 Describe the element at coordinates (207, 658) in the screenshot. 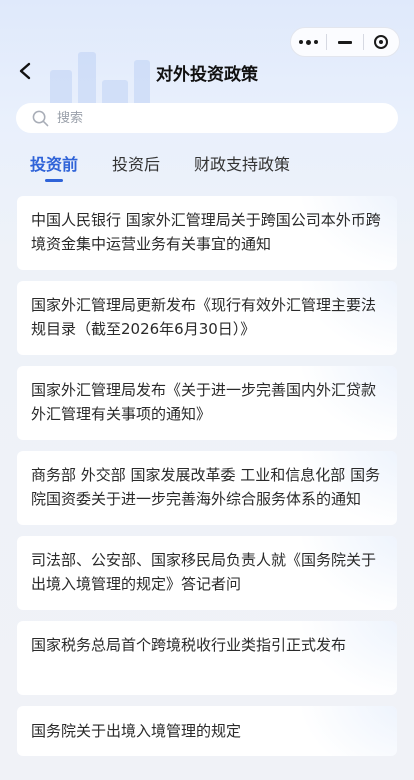

I see `list-item: 国家税务总局首个跨境税收行业类指引正式发布` at that location.